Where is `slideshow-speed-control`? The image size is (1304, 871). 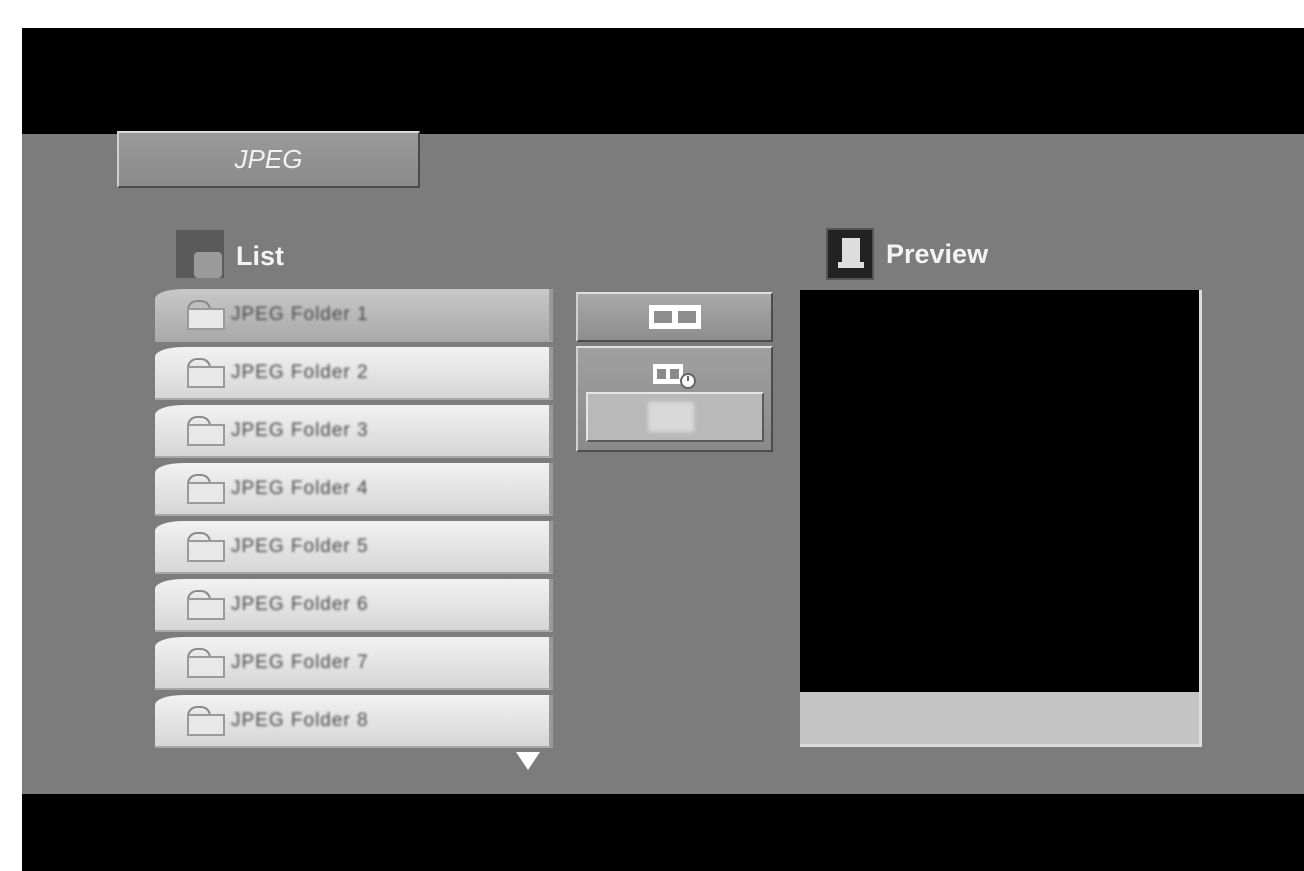 slideshow-speed-control is located at coordinates (674, 399).